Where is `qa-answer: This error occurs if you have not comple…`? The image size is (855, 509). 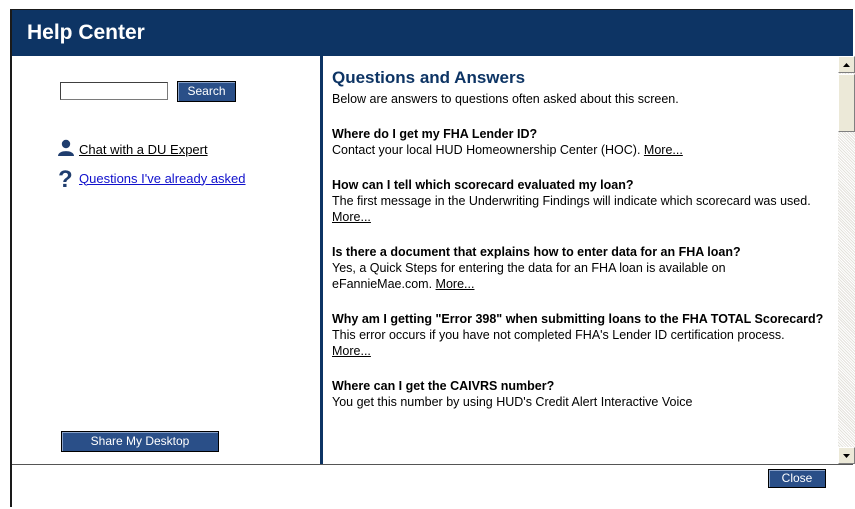 qa-answer: This error occurs if you have not comple… is located at coordinates (585, 343).